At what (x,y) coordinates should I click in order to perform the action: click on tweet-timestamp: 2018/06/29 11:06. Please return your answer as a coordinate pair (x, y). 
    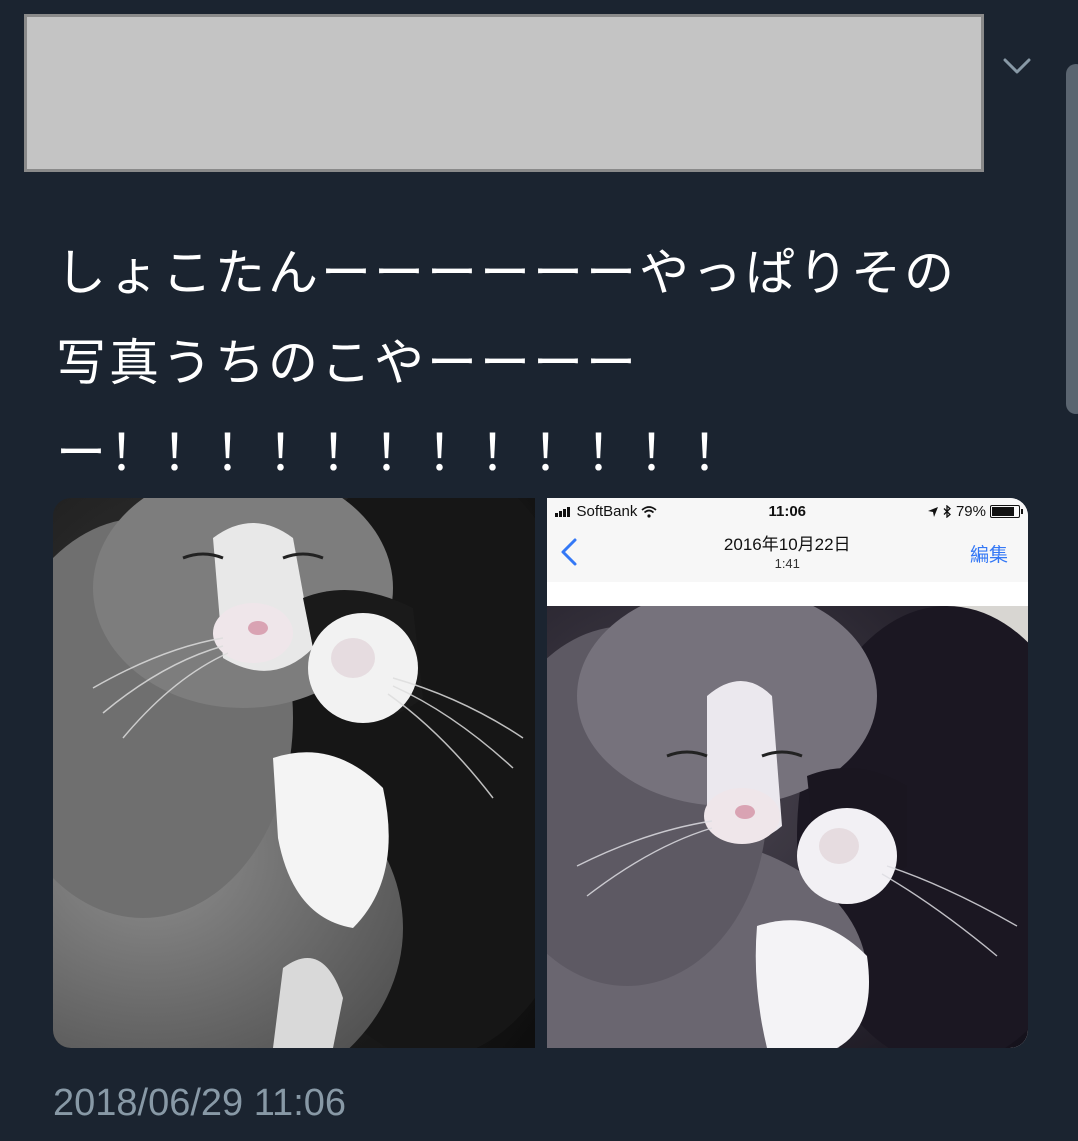
    Looking at the image, I should click on (200, 1103).